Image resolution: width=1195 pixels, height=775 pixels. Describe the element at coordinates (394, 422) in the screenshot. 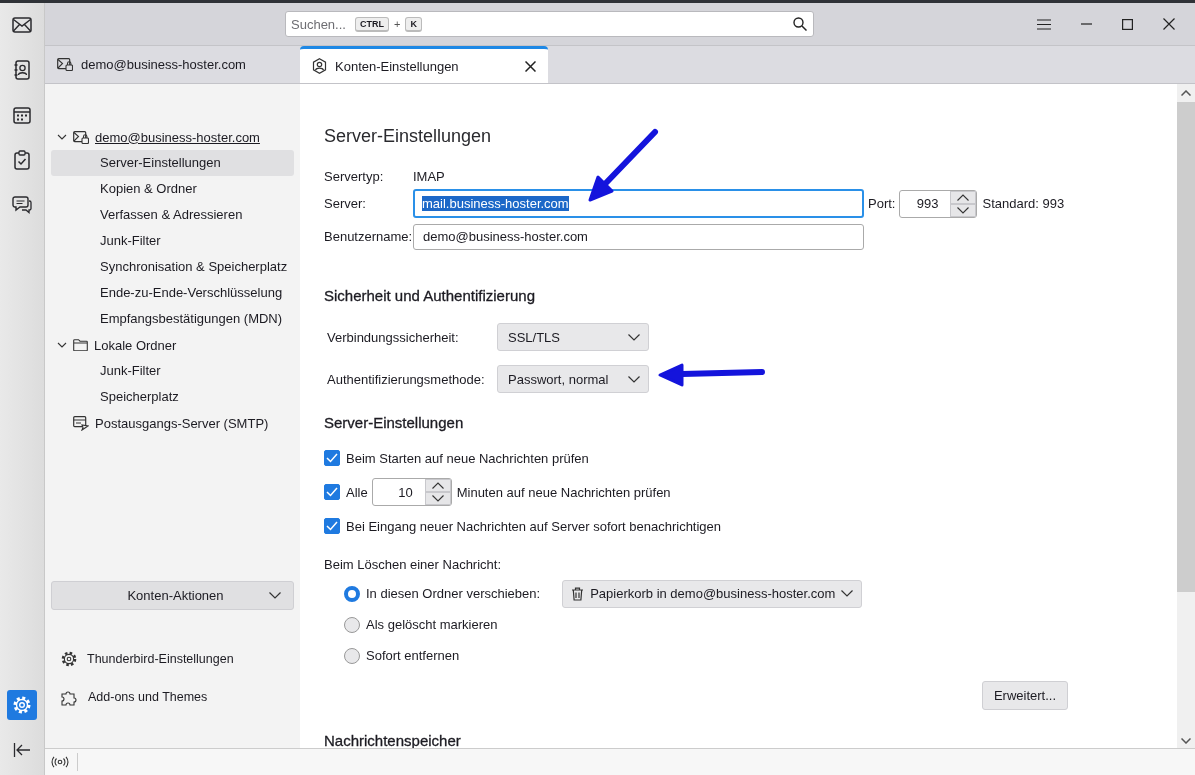

I see `section-heading: Server-Einstellungen` at that location.